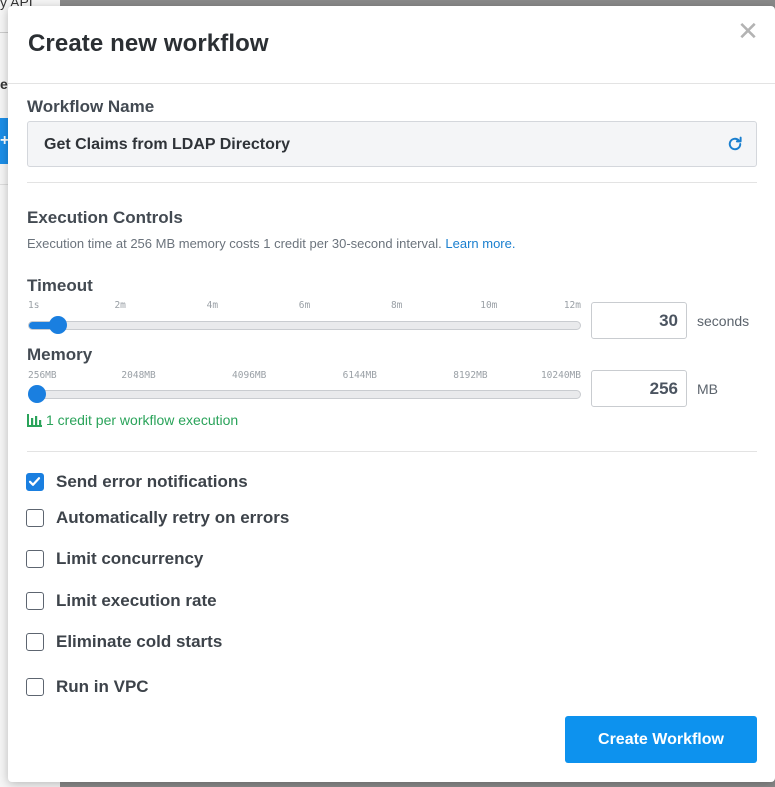 Image resolution: width=775 pixels, height=787 pixels. What do you see at coordinates (60, 285) in the screenshot?
I see `timeout-label: Timeout` at bounding box center [60, 285].